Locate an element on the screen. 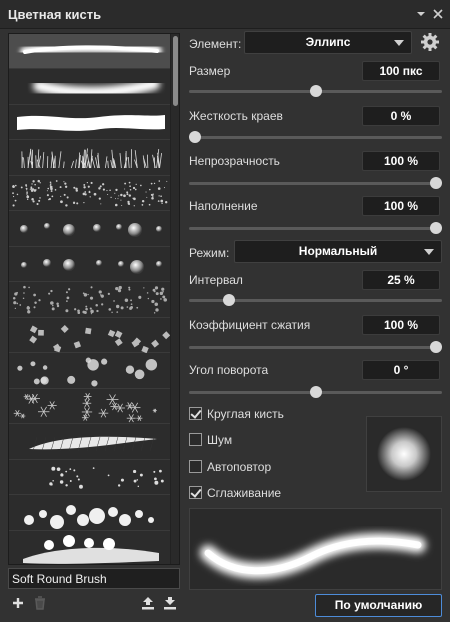 This screenshot has height=622, width=450. rotation-label: Угол поворота is located at coordinates (229, 370).